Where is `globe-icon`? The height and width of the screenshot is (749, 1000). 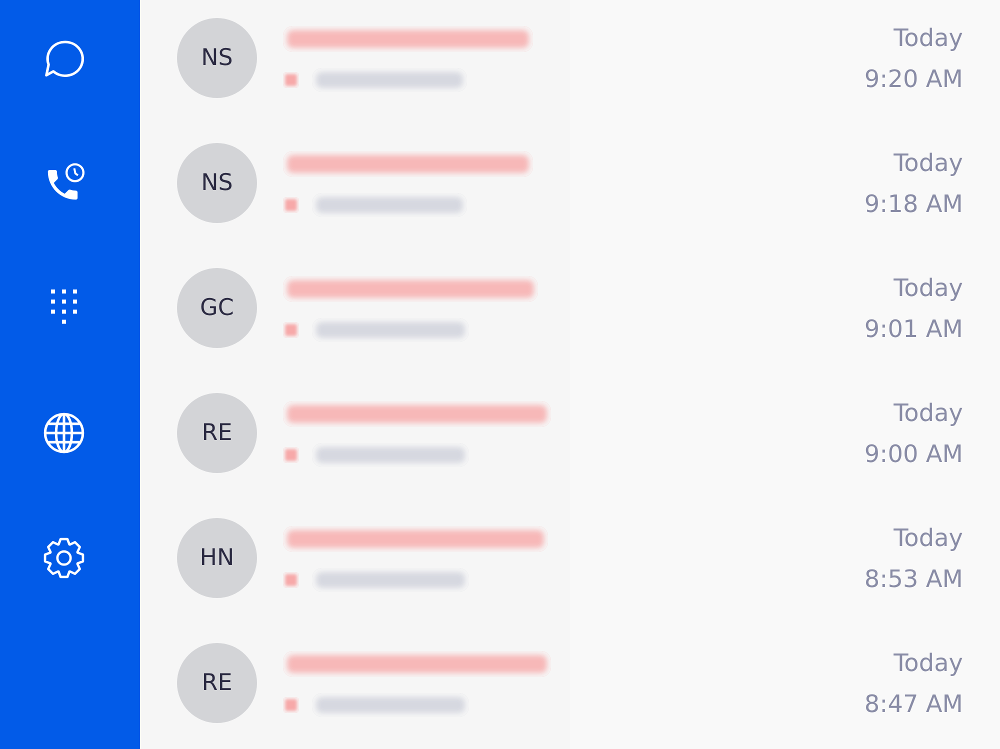
globe-icon is located at coordinates (64, 433).